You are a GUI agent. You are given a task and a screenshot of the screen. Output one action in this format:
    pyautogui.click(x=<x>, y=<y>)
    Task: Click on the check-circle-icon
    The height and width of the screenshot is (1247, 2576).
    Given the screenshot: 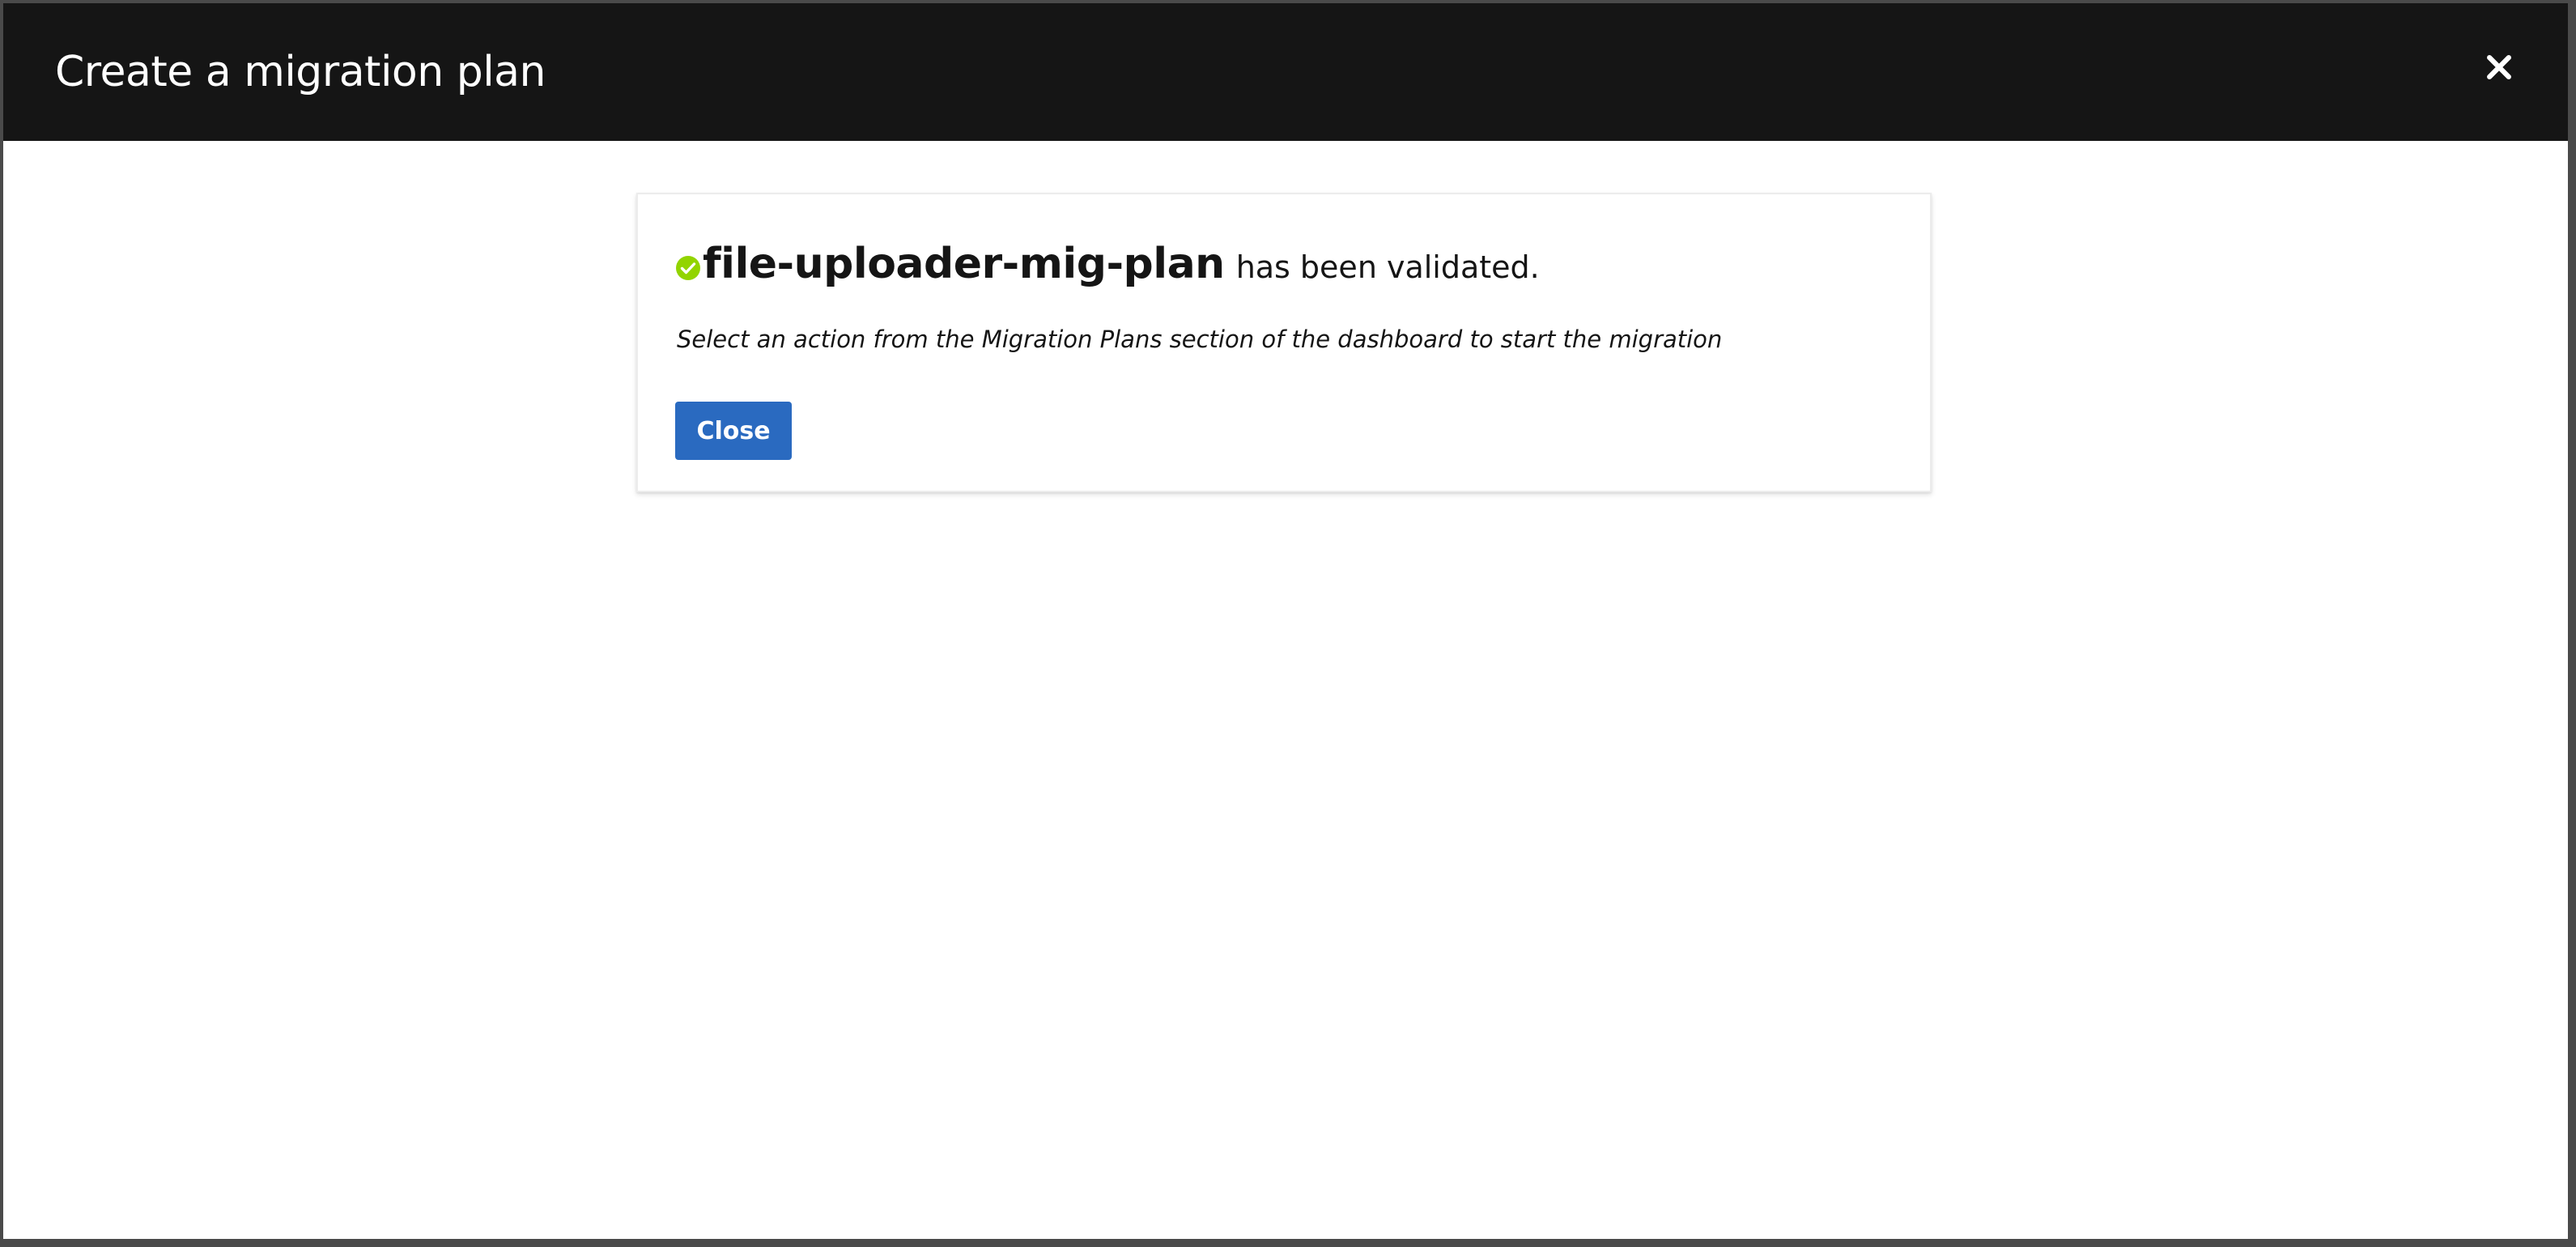 What is the action you would take?
    pyautogui.click(x=688, y=268)
    